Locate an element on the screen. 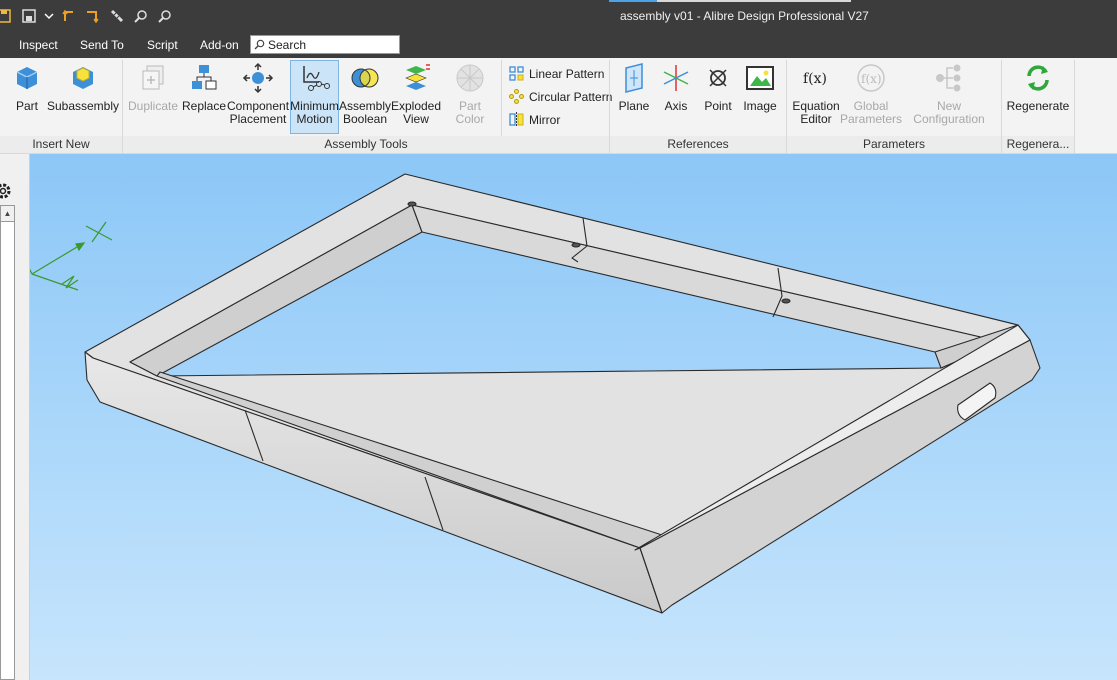  part-color-icon is located at coordinates (470, 78).